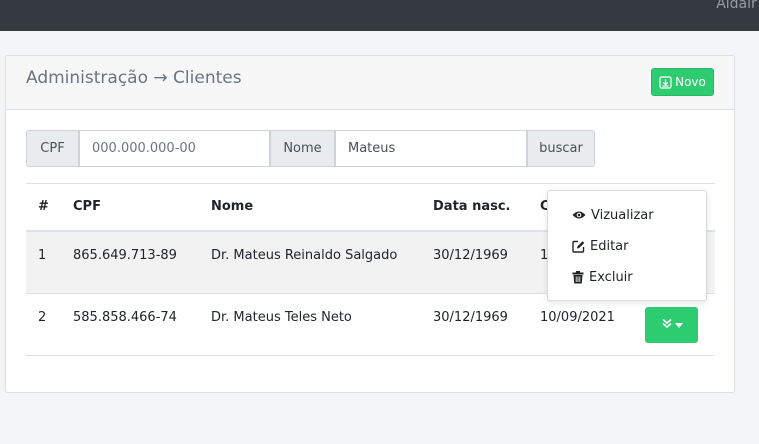  What do you see at coordinates (578, 277) in the screenshot?
I see `trash-icon` at bounding box center [578, 277].